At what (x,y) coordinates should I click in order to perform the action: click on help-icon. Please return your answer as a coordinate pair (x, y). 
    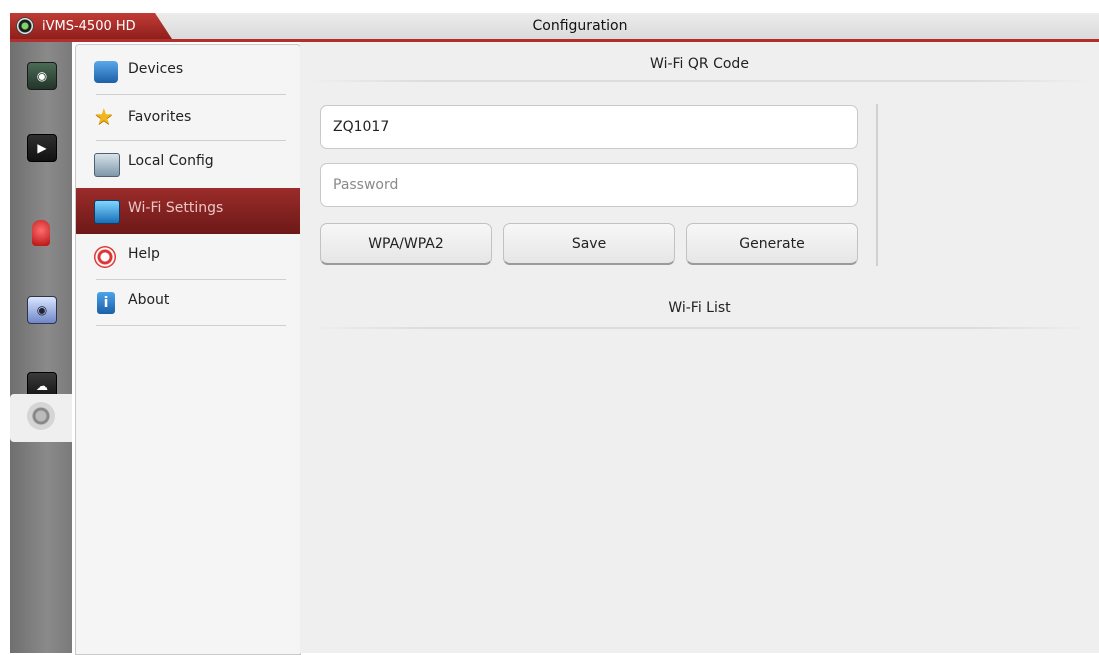
    Looking at the image, I should click on (105, 257).